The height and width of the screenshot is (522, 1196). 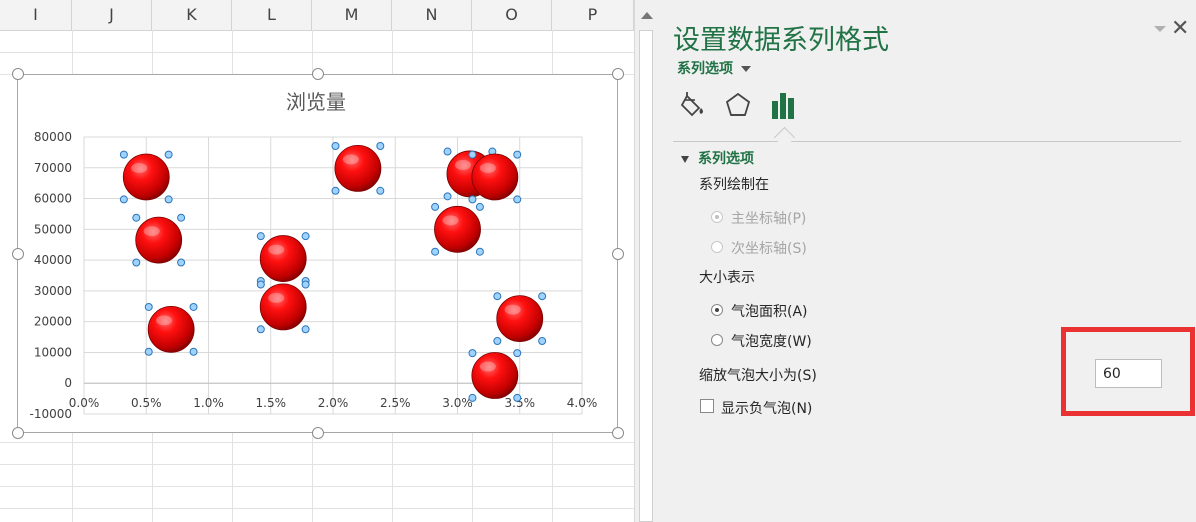 I want to click on column-header-k: K, so click(x=192, y=15).